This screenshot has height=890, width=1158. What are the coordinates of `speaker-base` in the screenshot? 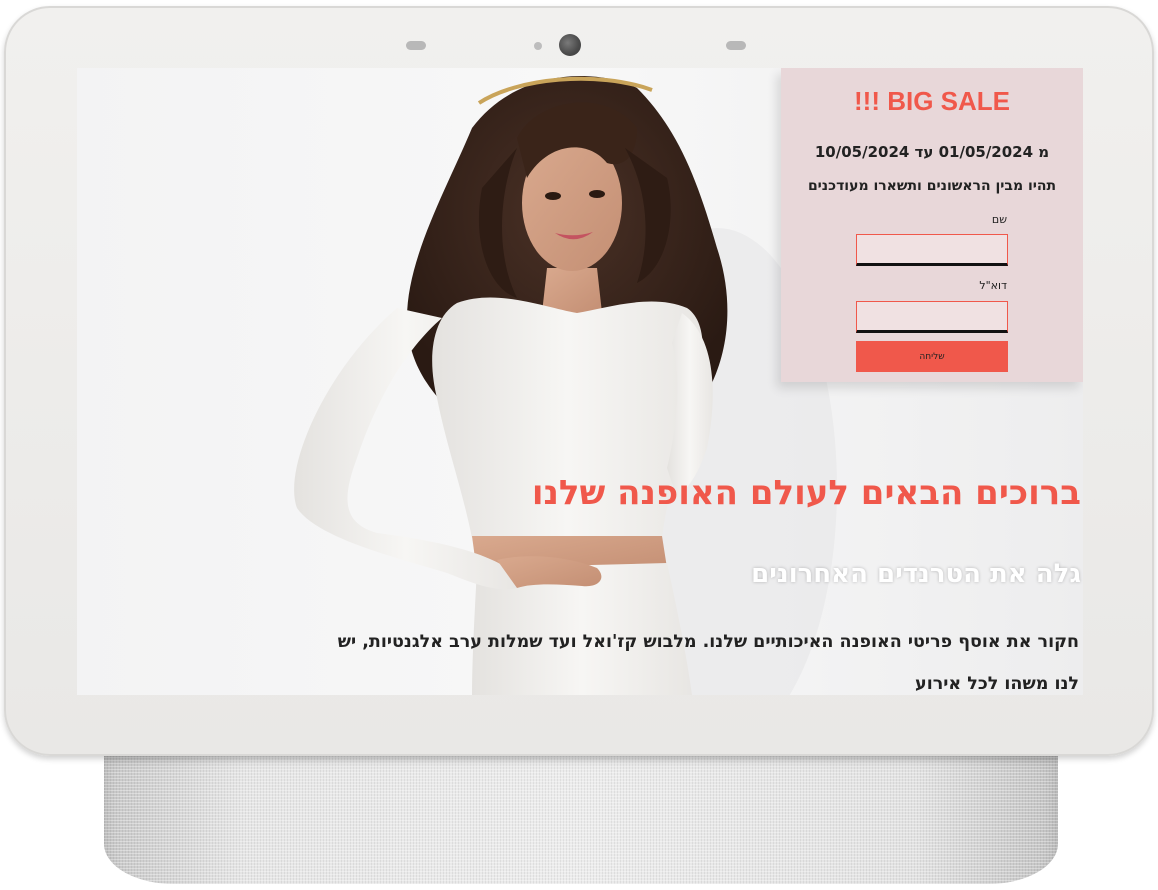 It's located at (581, 816).